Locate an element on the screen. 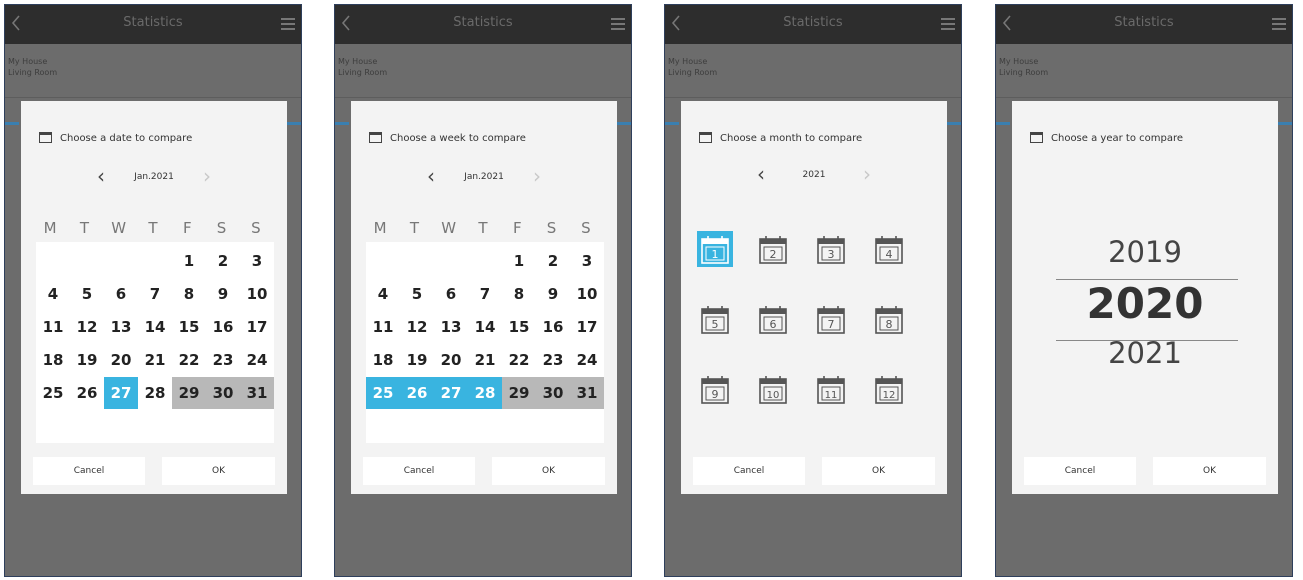 Image resolution: width=1303 pixels, height=580 pixels. year-option-selected: 2020 is located at coordinates (1145, 303).